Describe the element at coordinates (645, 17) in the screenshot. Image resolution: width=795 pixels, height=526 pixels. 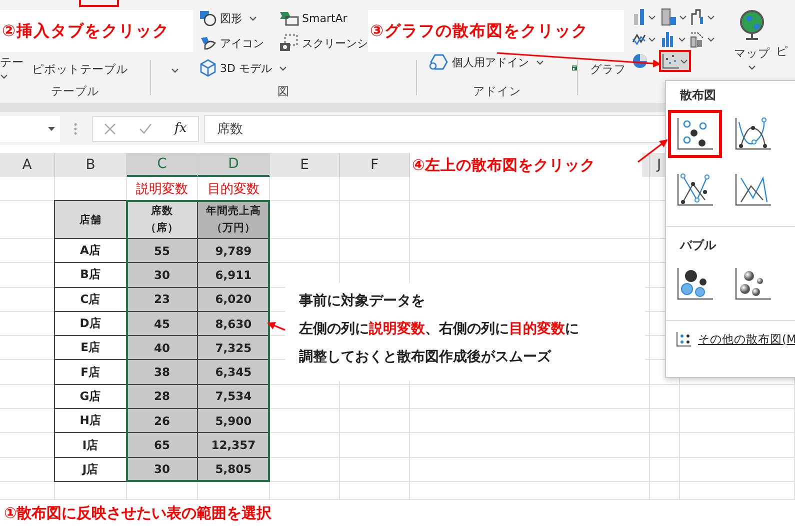
I see `column-chart-icon` at that location.